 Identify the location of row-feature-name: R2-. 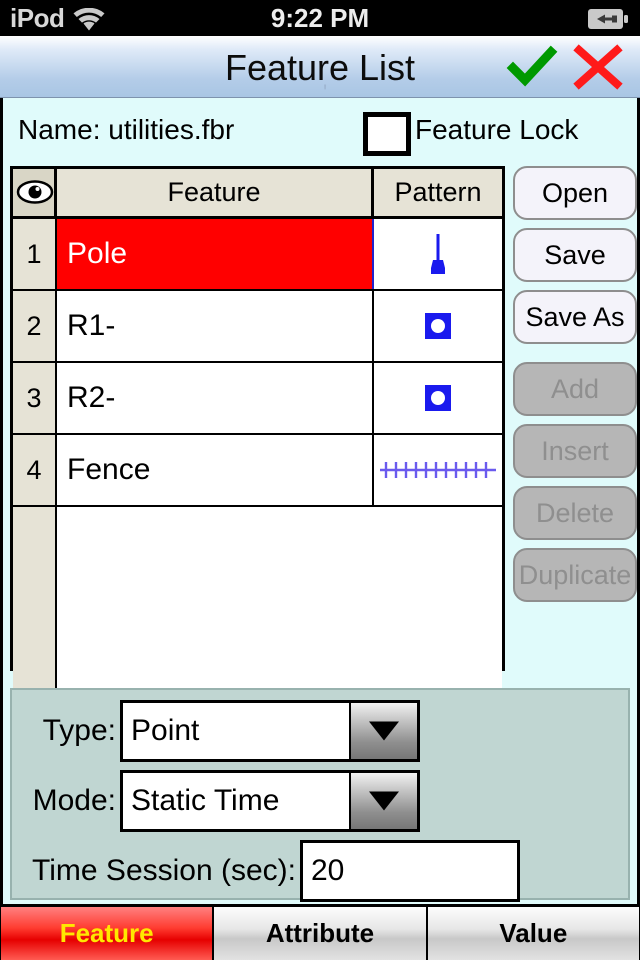
(215, 398).